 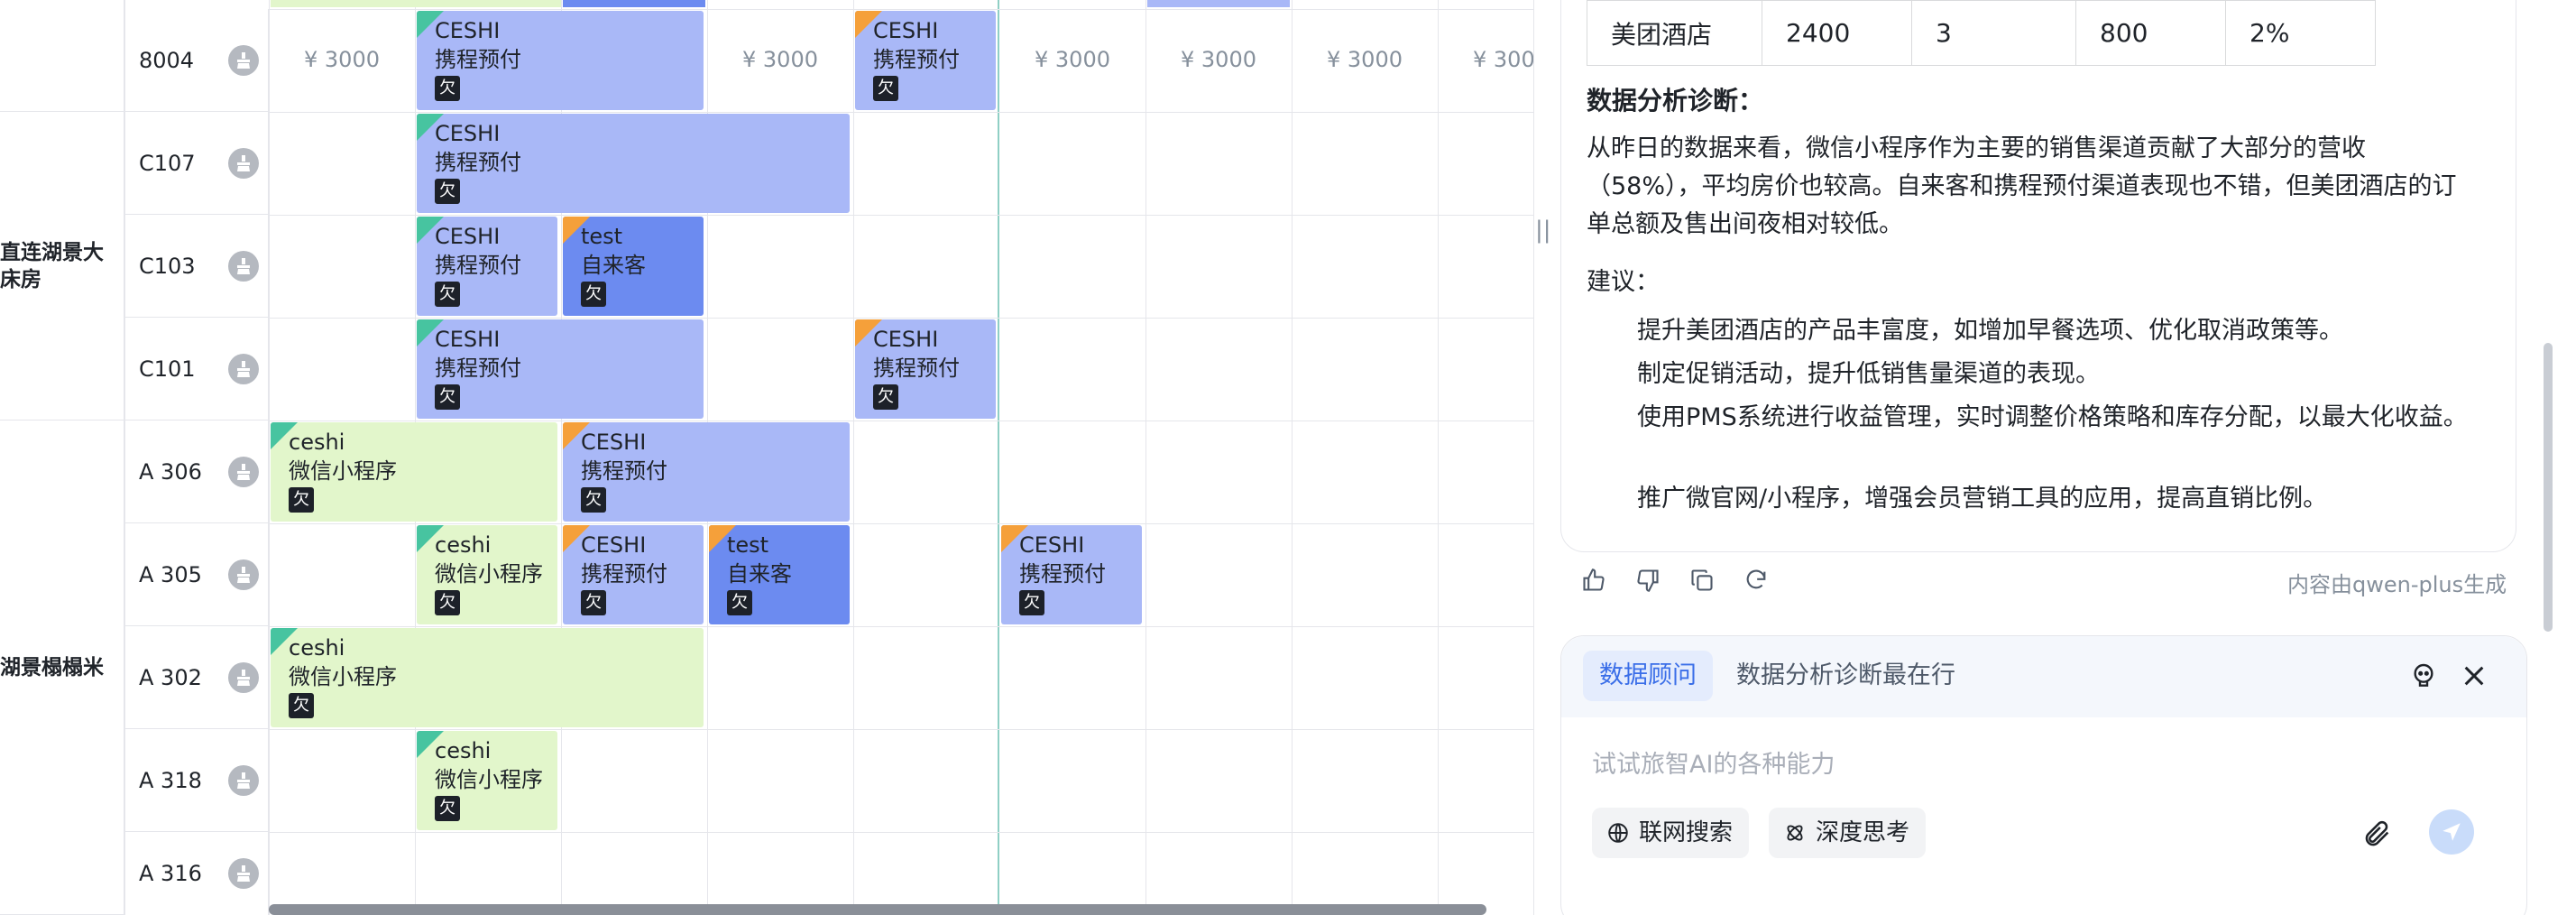 I want to click on close-icon, so click(x=2474, y=677).